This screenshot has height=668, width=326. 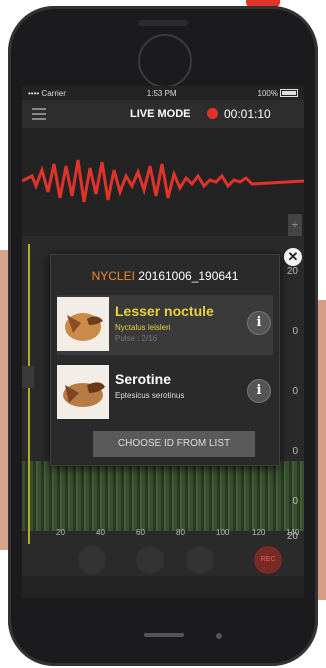 What do you see at coordinates (92, 560) in the screenshot?
I see `record-dot-button` at bounding box center [92, 560].